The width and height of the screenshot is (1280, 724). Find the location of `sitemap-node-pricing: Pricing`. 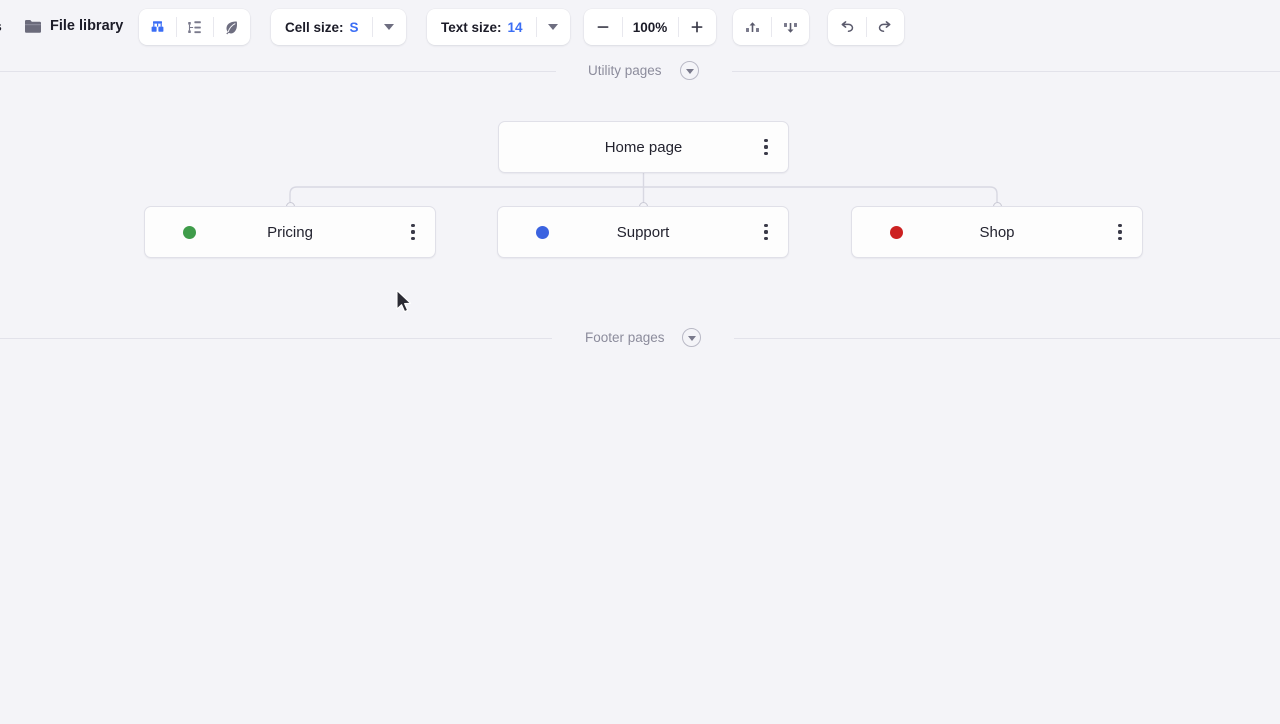

sitemap-node-pricing: Pricing is located at coordinates (290, 232).